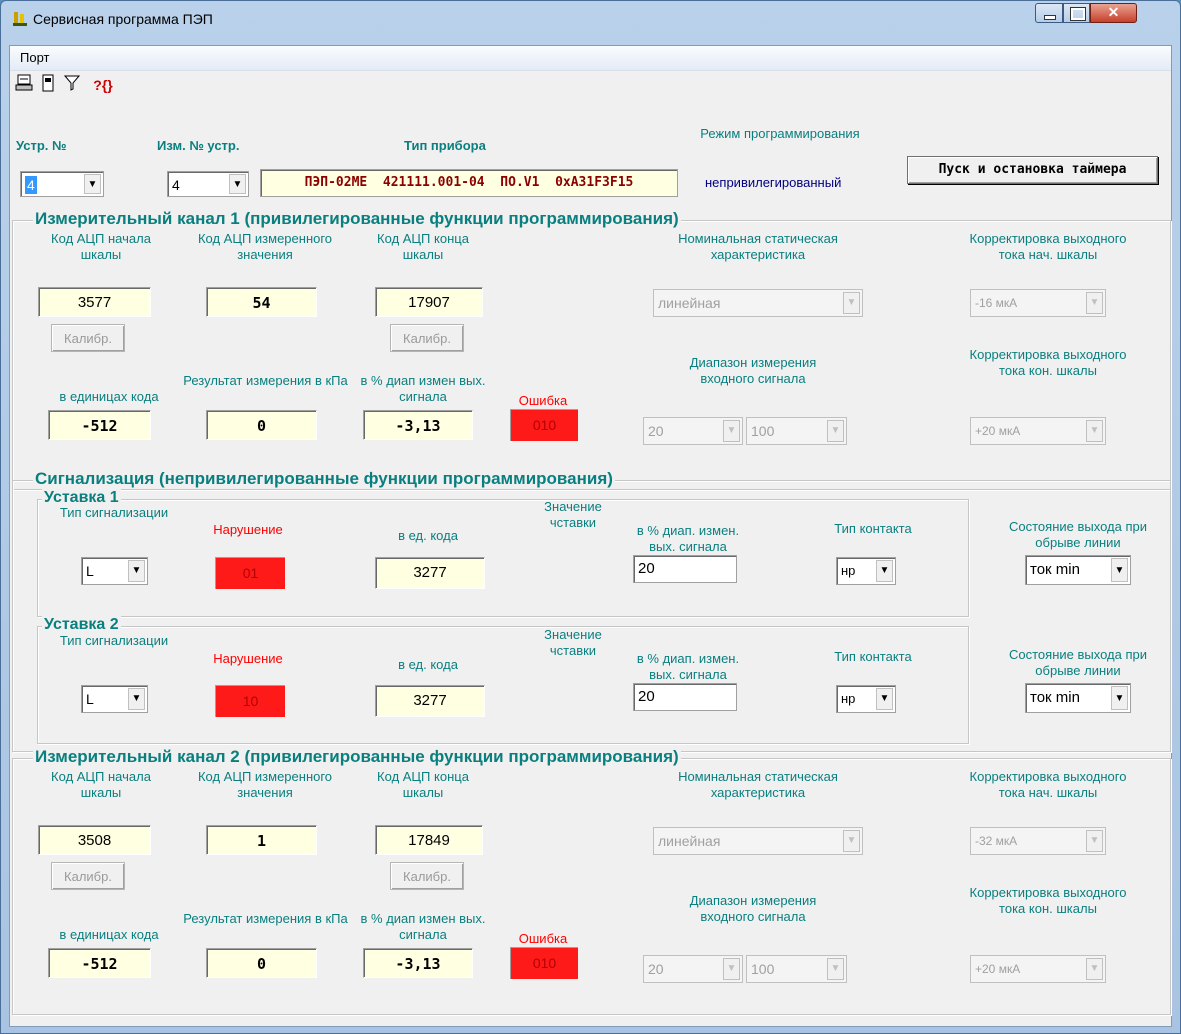 The image size is (1181, 1034). What do you see at coordinates (261, 302) in the screenshot?
I see `adc-measured-value: 54` at bounding box center [261, 302].